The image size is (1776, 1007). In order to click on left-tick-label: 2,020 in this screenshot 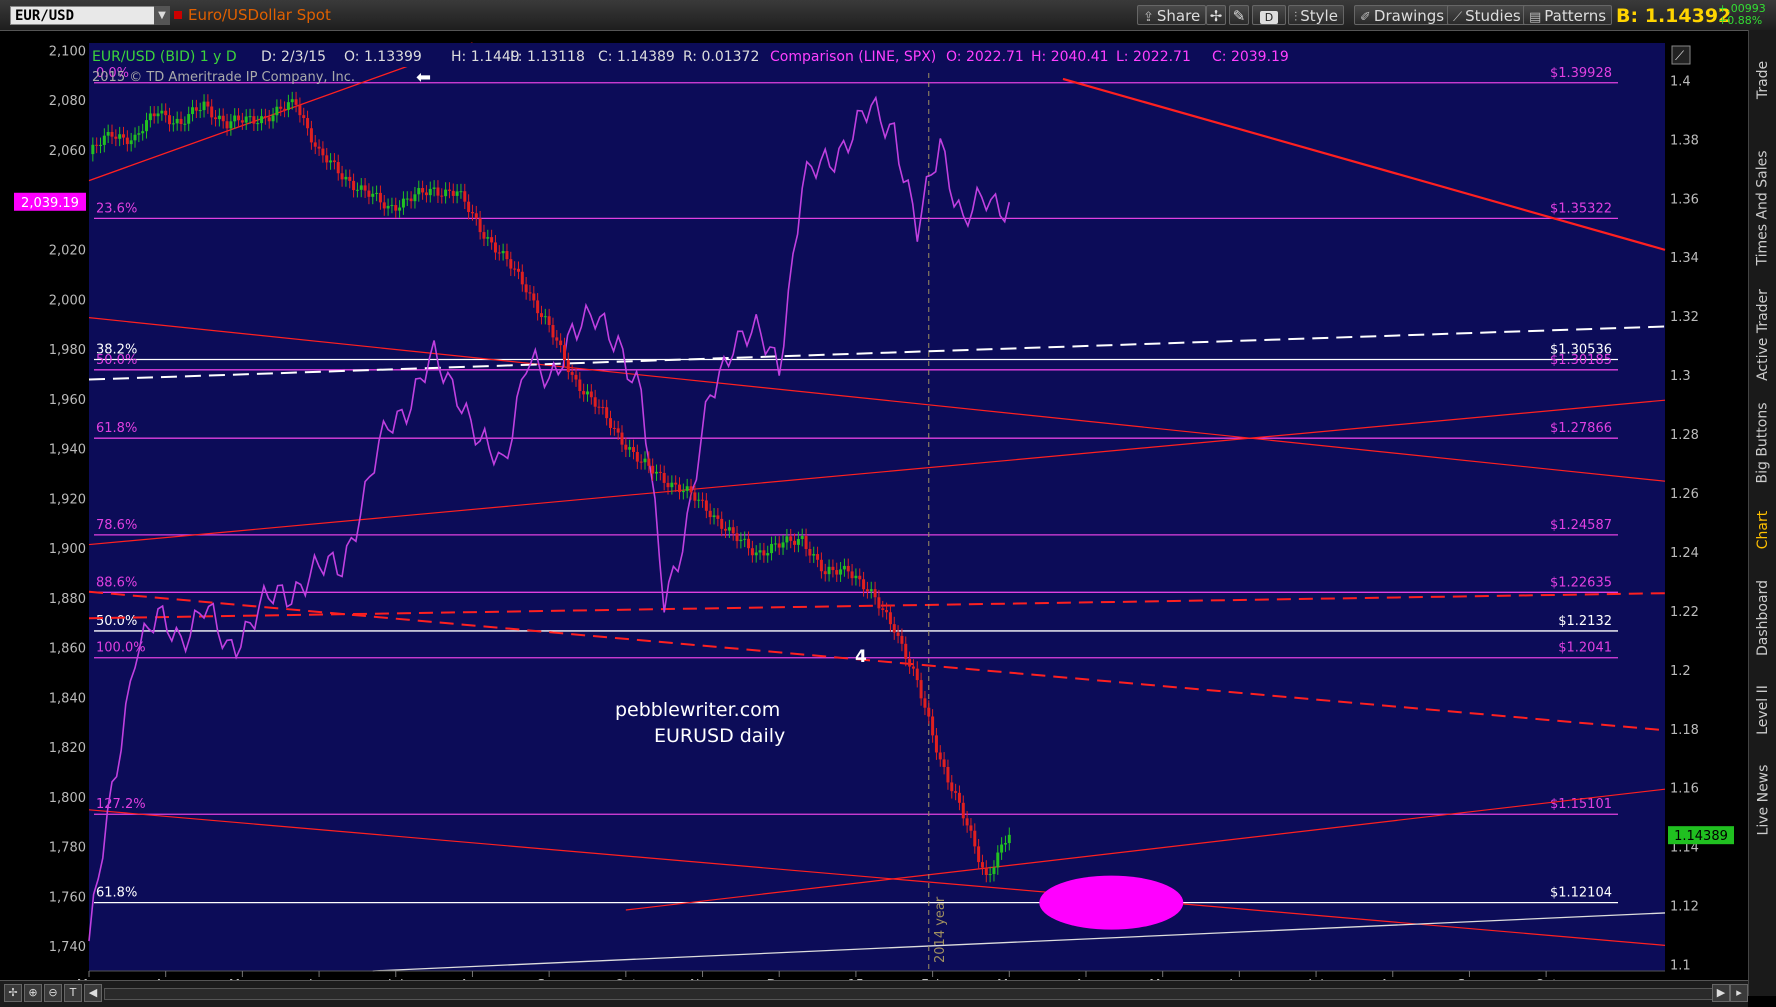, I will do `click(67, 250)`.